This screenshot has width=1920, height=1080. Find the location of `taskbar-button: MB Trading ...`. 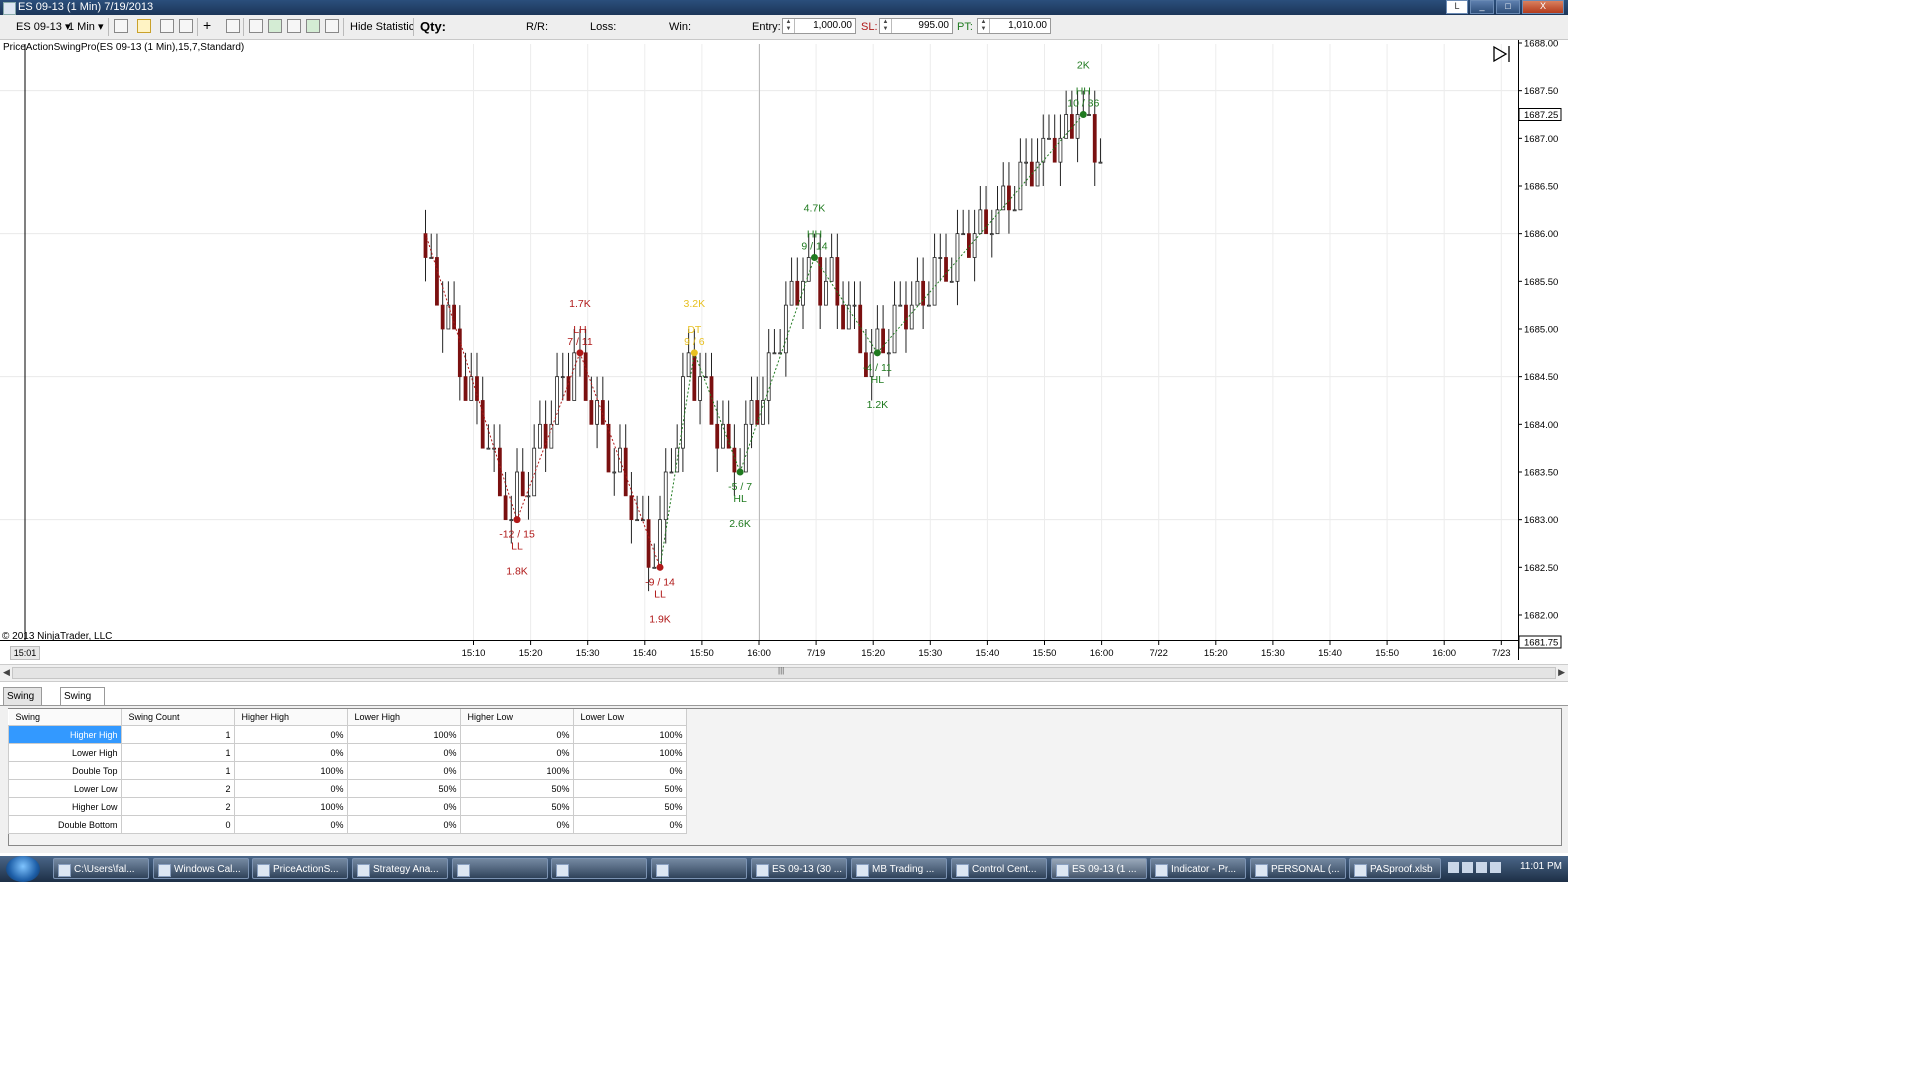

taskbar-button: MB Trading ... is located at coordinates (899, 868).